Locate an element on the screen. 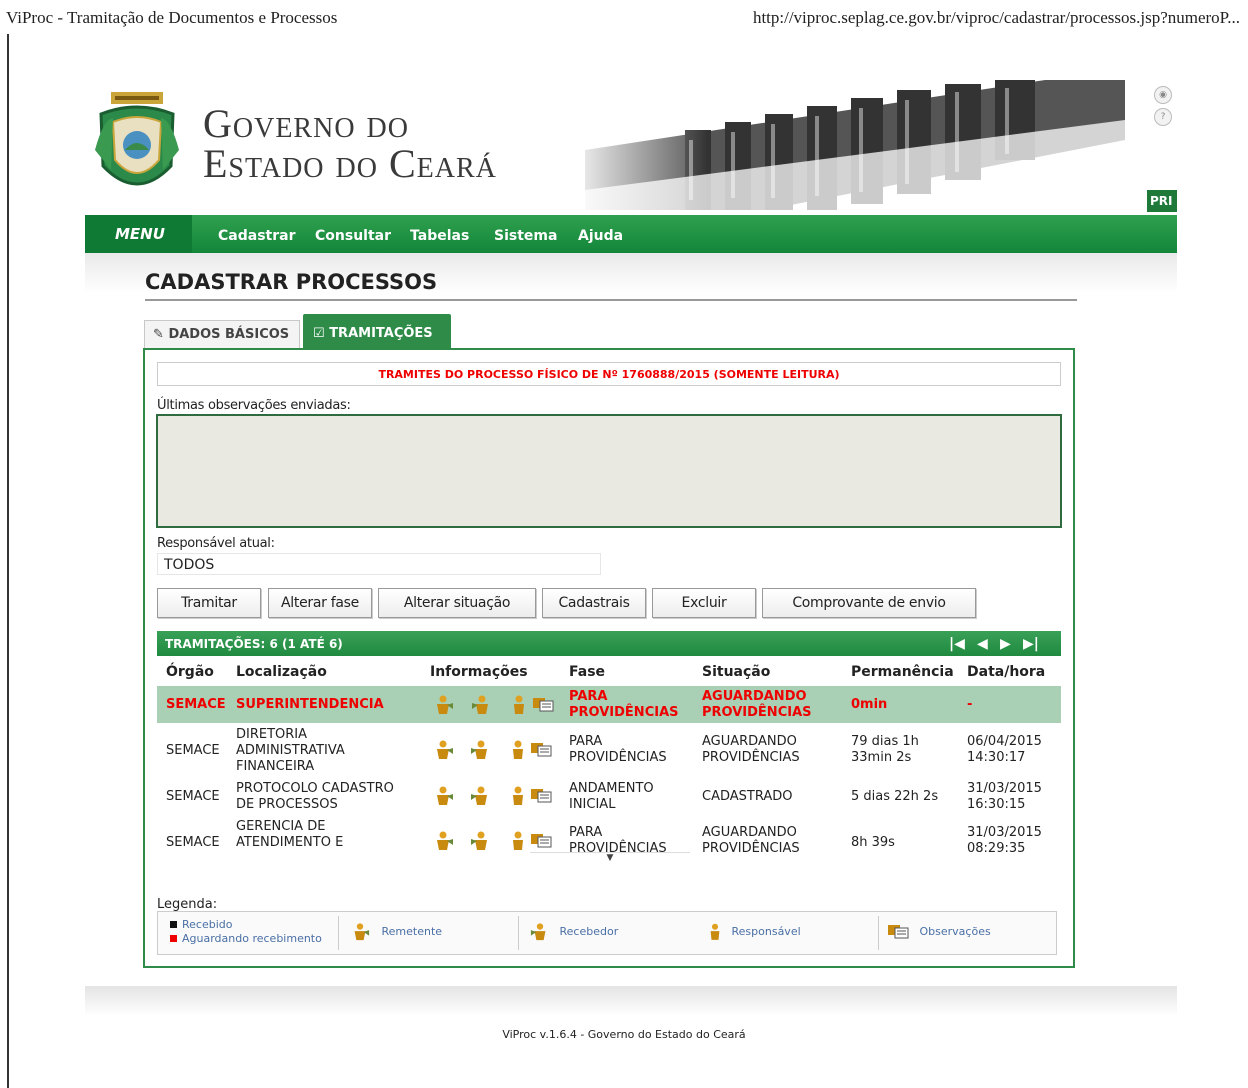  cell-permanencia: 0min is located at coordinates (869, 704).